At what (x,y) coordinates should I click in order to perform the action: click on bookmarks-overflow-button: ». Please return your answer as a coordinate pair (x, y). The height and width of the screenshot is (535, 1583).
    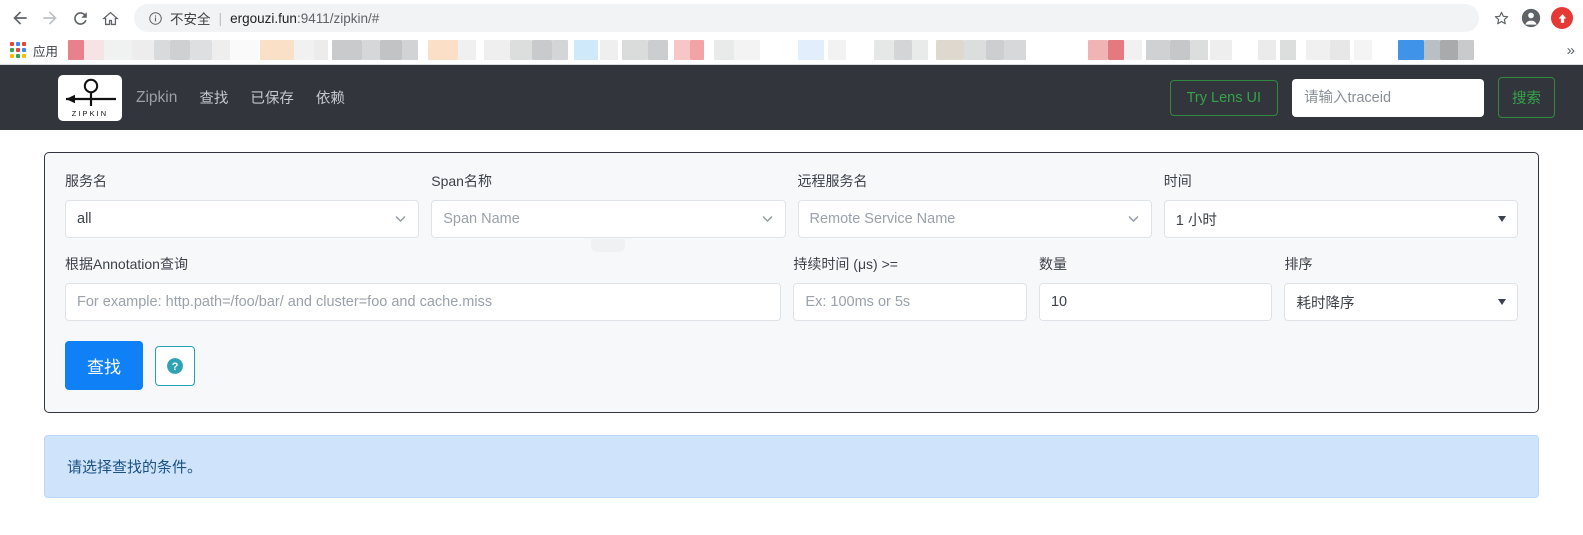
    Looking at the image, I should click on (1571, 50).